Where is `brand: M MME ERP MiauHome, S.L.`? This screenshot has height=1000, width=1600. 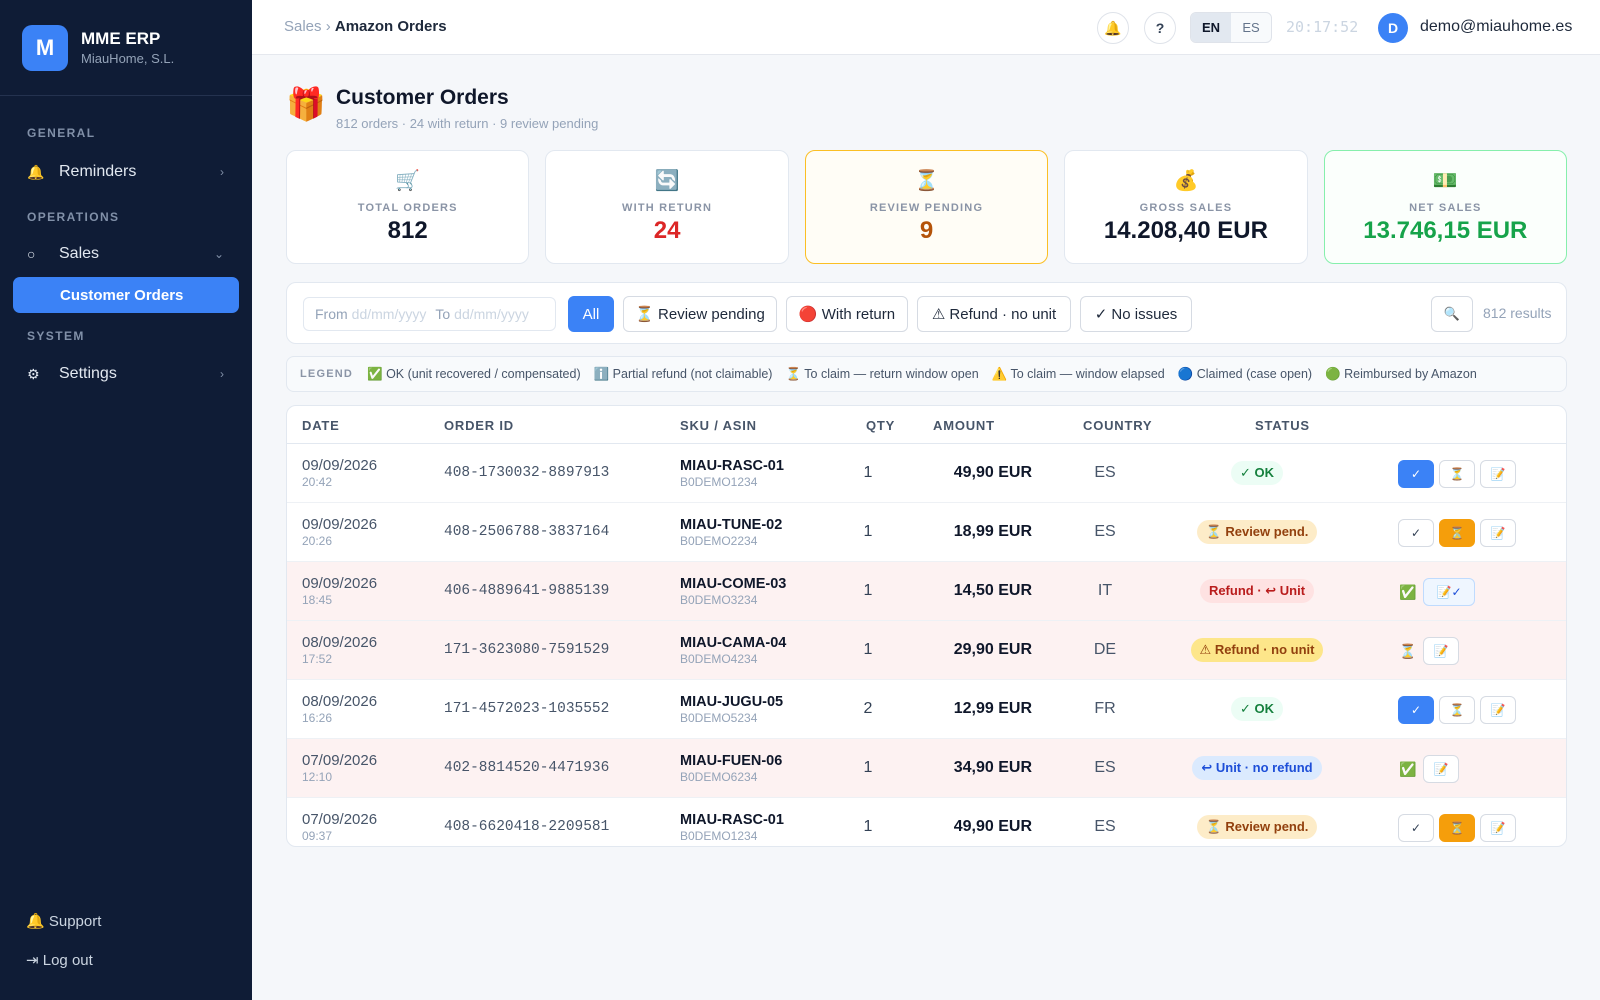
brand: M MME ERP MiauHome, S.L. is located at coordinates (126, 48).